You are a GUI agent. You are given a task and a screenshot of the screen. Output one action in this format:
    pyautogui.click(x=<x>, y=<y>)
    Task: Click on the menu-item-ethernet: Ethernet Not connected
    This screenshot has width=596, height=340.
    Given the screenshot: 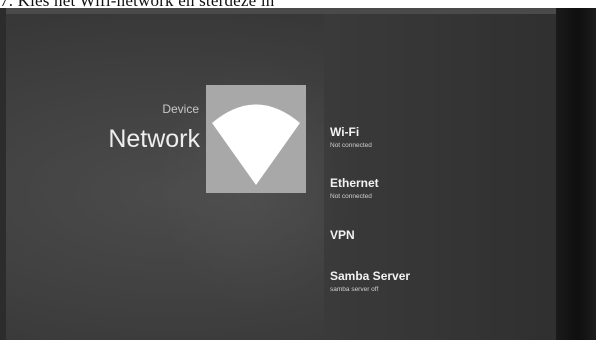 What is the action you would take?
    pyautogui.click(x=354, y=188)
    